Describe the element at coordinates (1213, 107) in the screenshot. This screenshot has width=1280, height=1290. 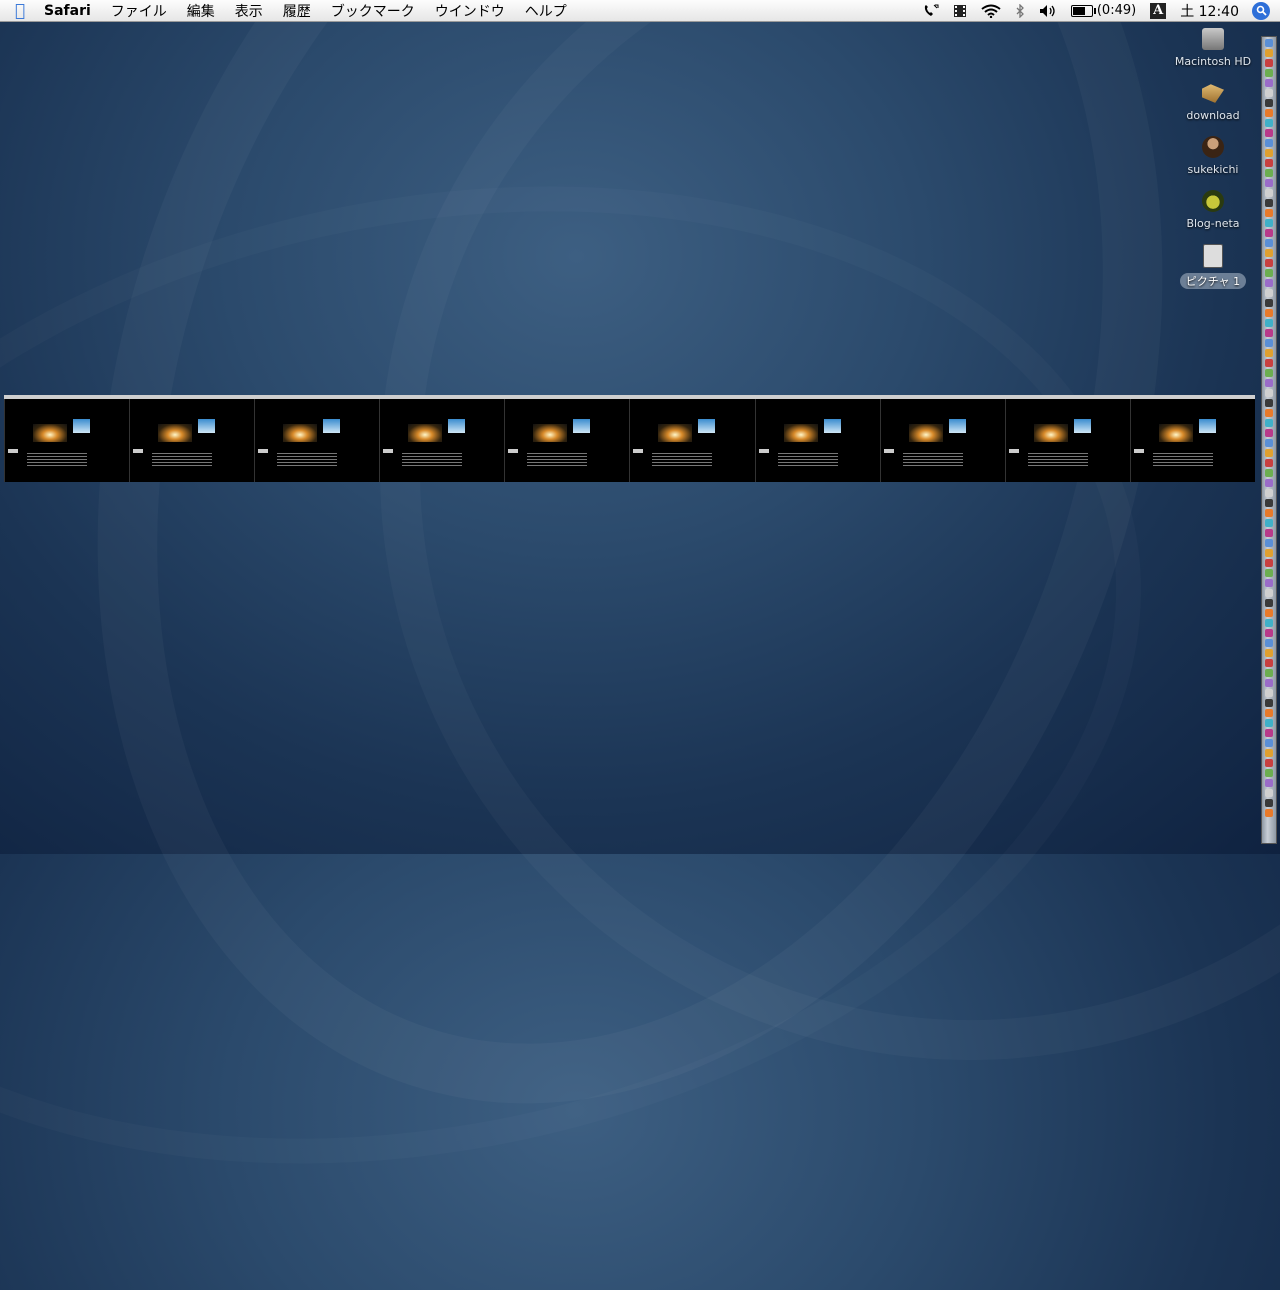
I see `desktop-icon-download: download` at that location.